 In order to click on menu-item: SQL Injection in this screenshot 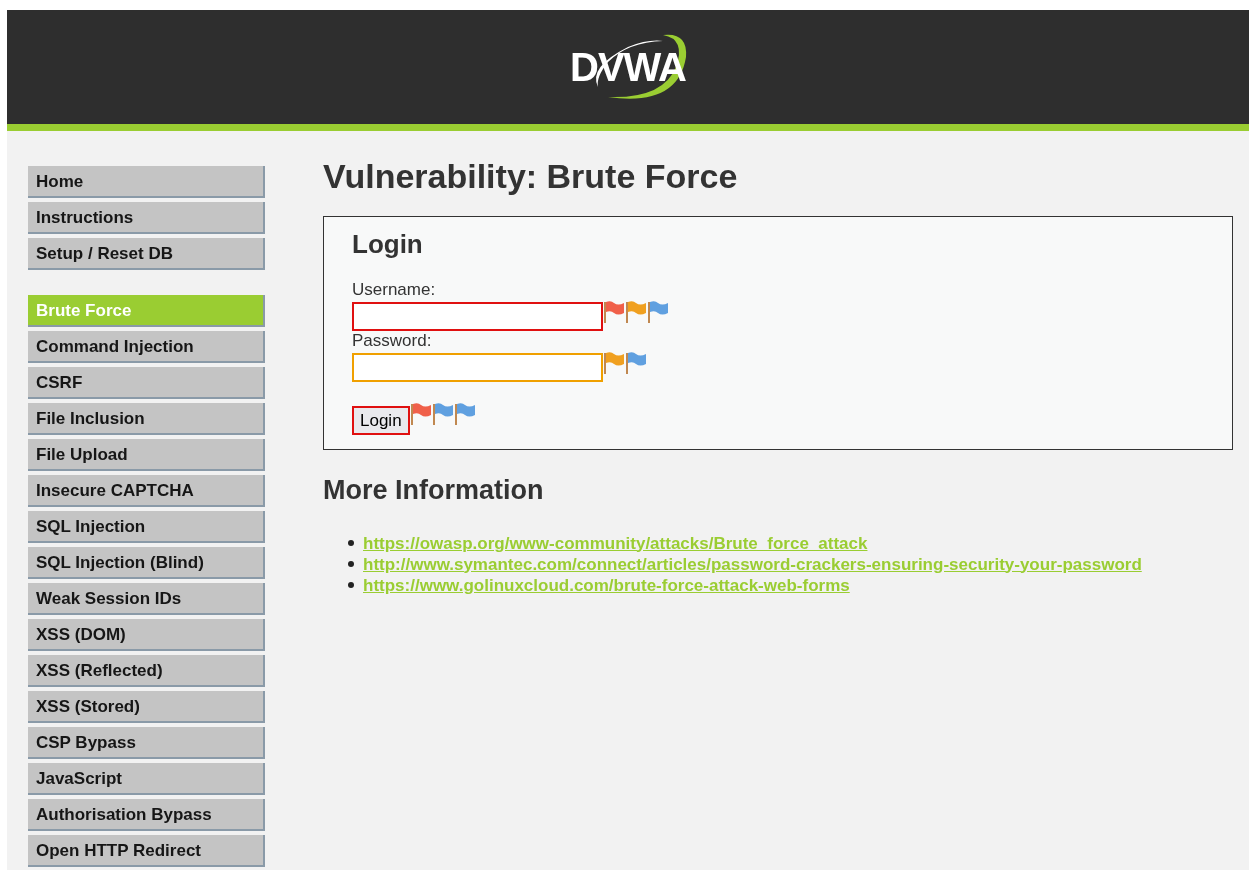, I will do `click(146, 527)`.